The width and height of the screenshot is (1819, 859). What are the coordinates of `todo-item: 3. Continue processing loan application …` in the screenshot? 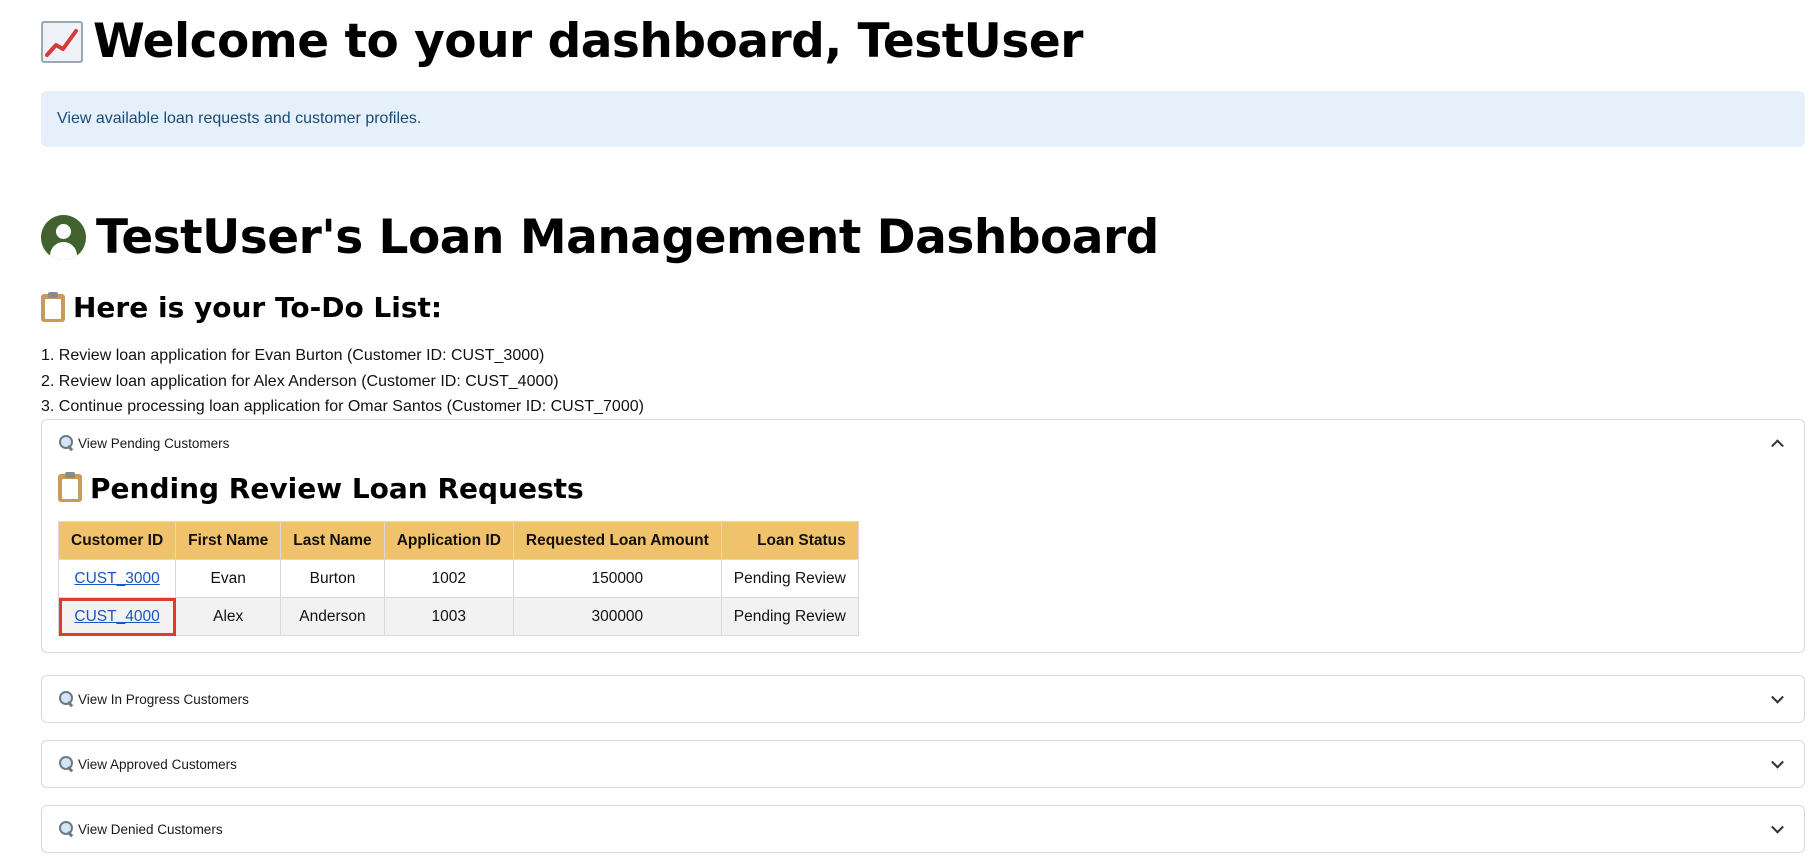 It's located at (342, 406).